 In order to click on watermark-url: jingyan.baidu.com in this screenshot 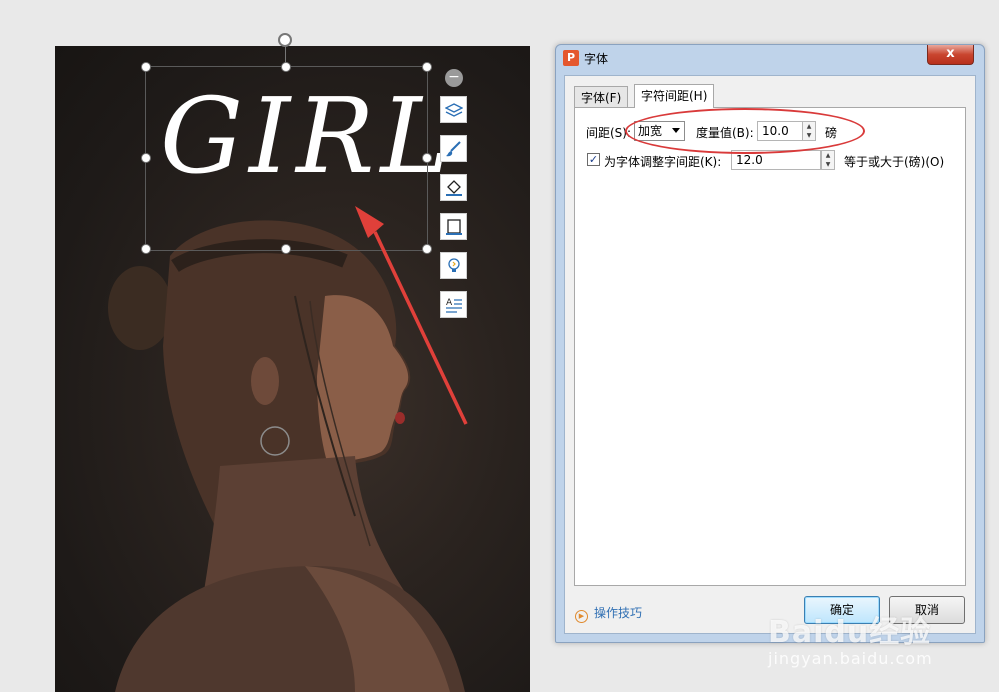, I will do `click(850, 658)`.